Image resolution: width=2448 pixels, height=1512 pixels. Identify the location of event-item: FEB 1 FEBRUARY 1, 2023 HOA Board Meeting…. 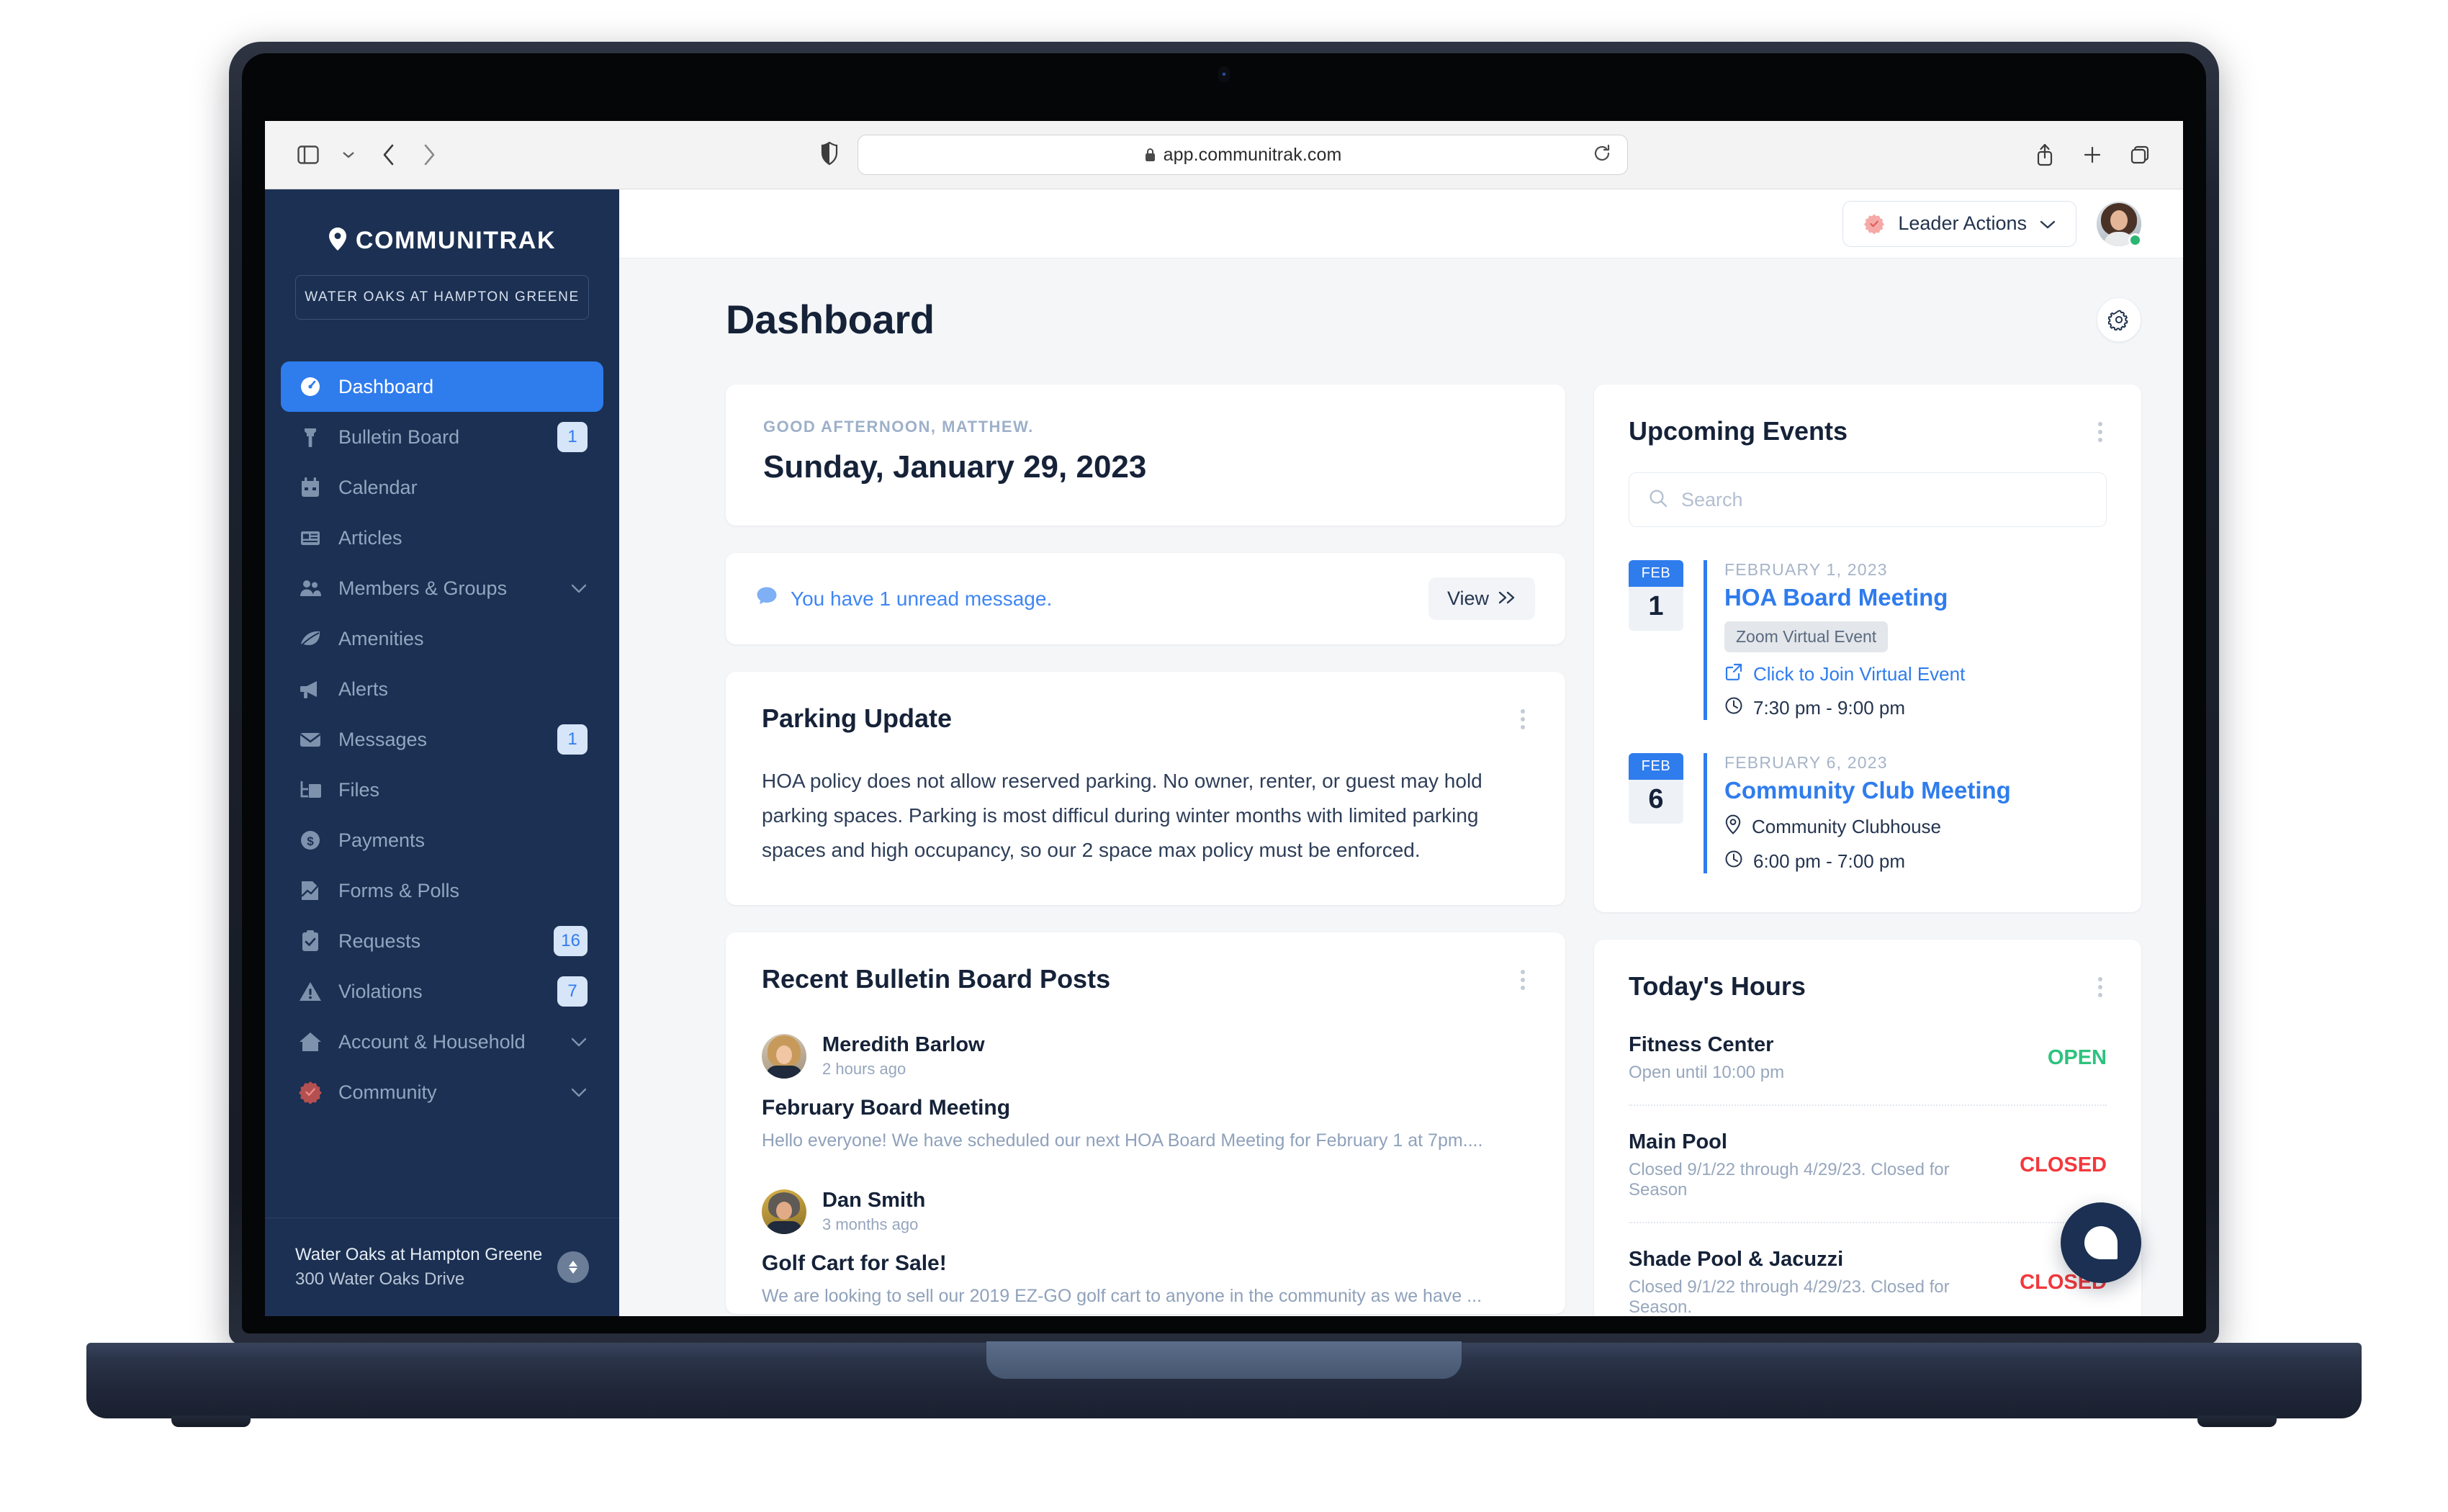
(1868, 640).